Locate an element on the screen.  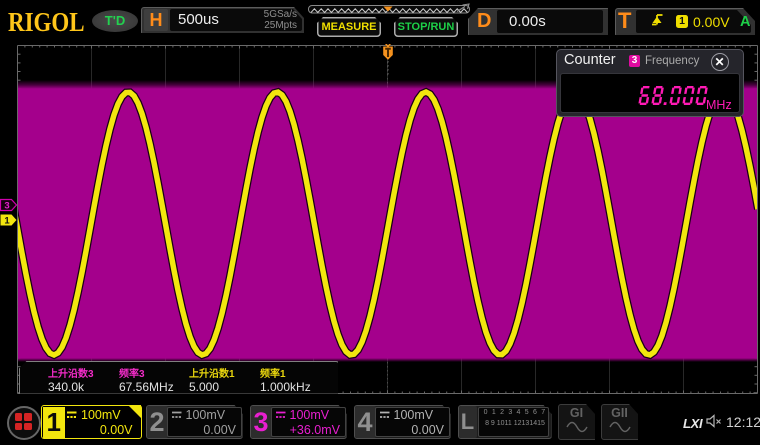
svg-text: 3 is located at coordinates (6, 206).